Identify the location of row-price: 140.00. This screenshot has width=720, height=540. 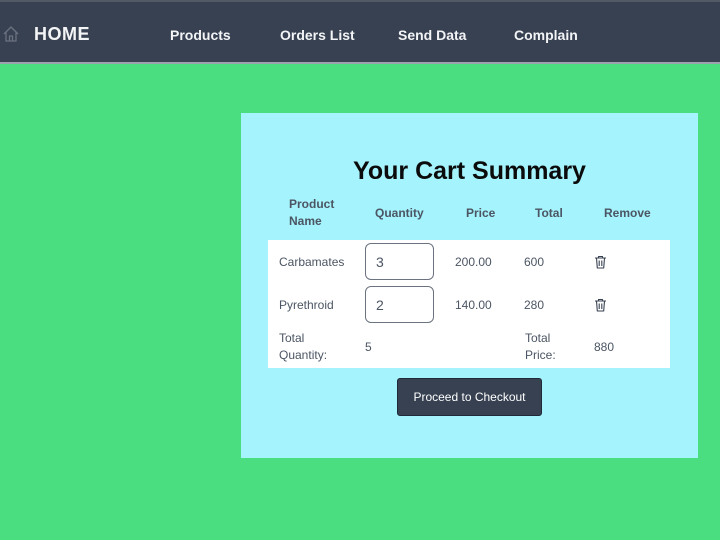
(473, 305).